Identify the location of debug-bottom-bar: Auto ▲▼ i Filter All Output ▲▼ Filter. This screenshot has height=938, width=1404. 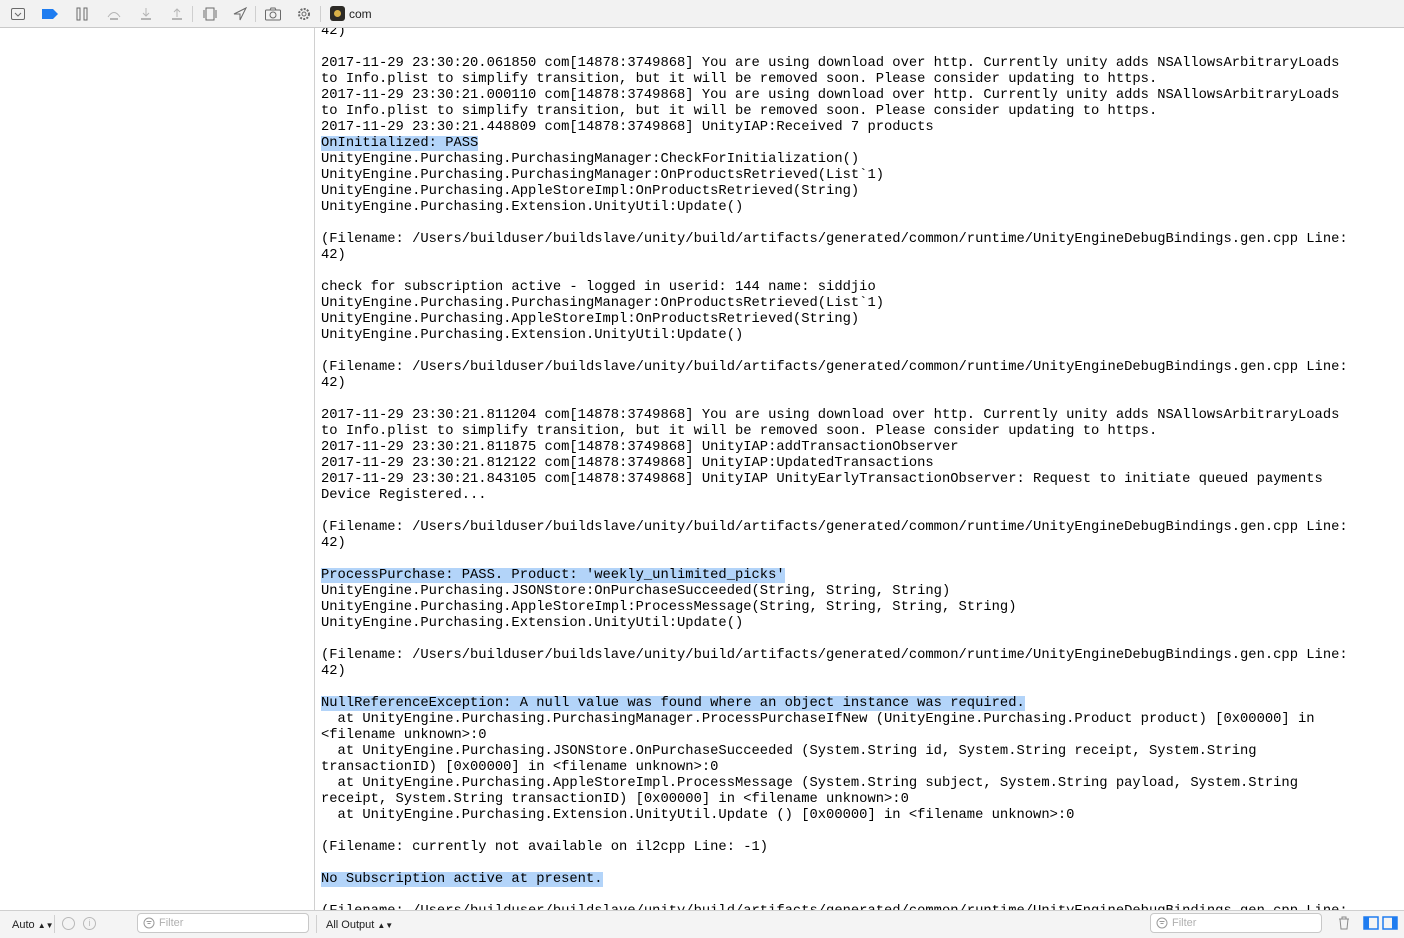
(702, 924).